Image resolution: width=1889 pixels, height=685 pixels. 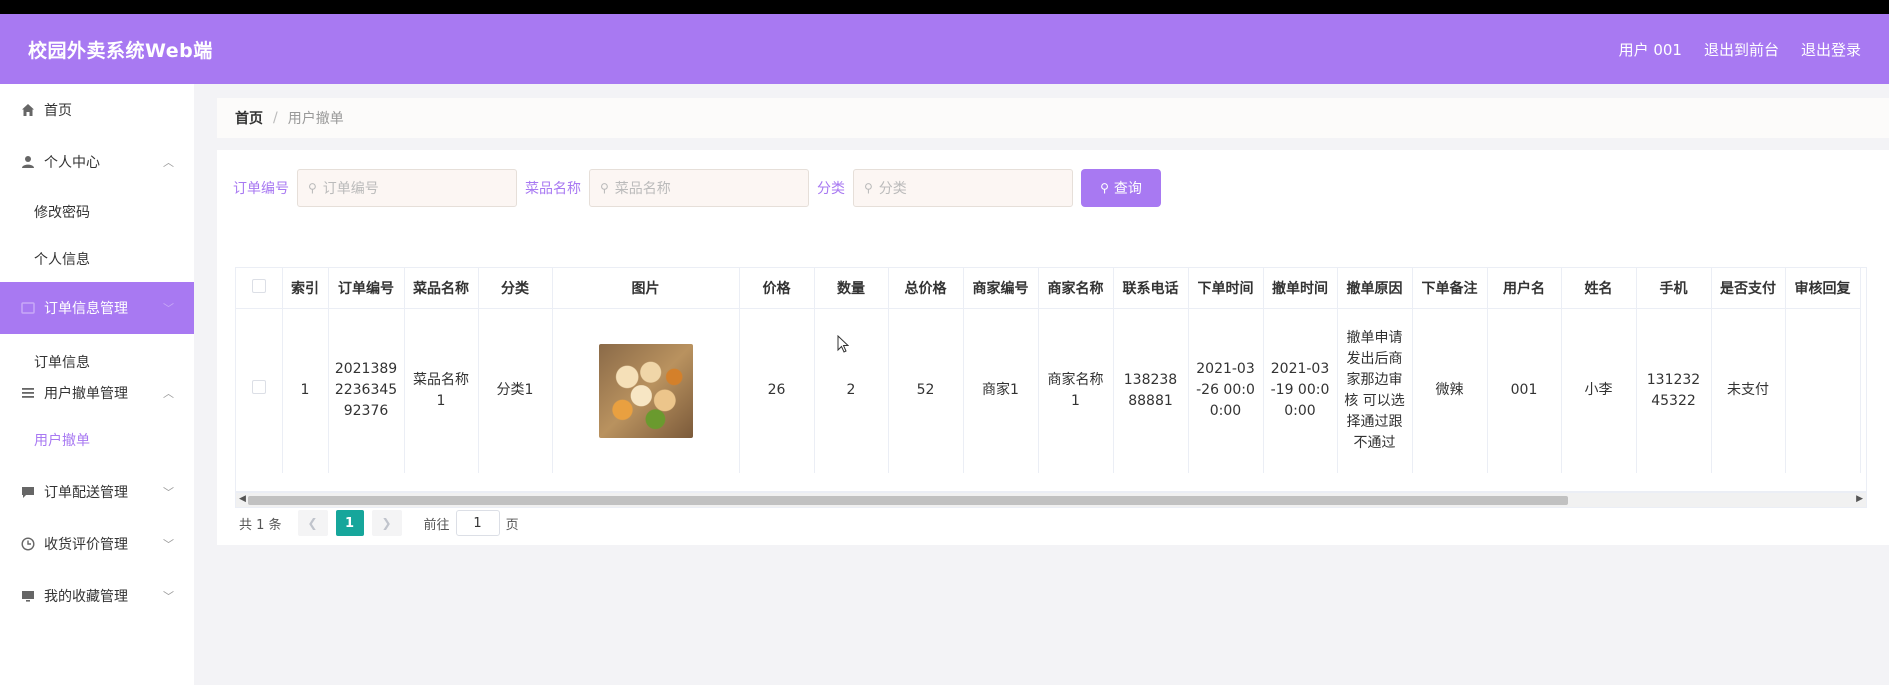 I want to click on dish-image, so click(x=645, y=390).